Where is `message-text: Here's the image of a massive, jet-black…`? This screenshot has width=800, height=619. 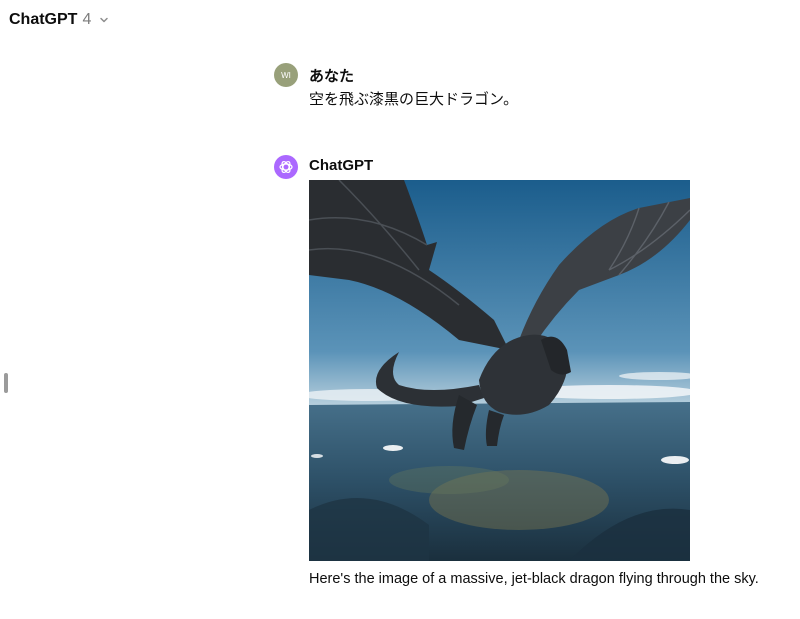
message-text: Here's the image of a massive, jet-black… is located at coordinates (534, 579).